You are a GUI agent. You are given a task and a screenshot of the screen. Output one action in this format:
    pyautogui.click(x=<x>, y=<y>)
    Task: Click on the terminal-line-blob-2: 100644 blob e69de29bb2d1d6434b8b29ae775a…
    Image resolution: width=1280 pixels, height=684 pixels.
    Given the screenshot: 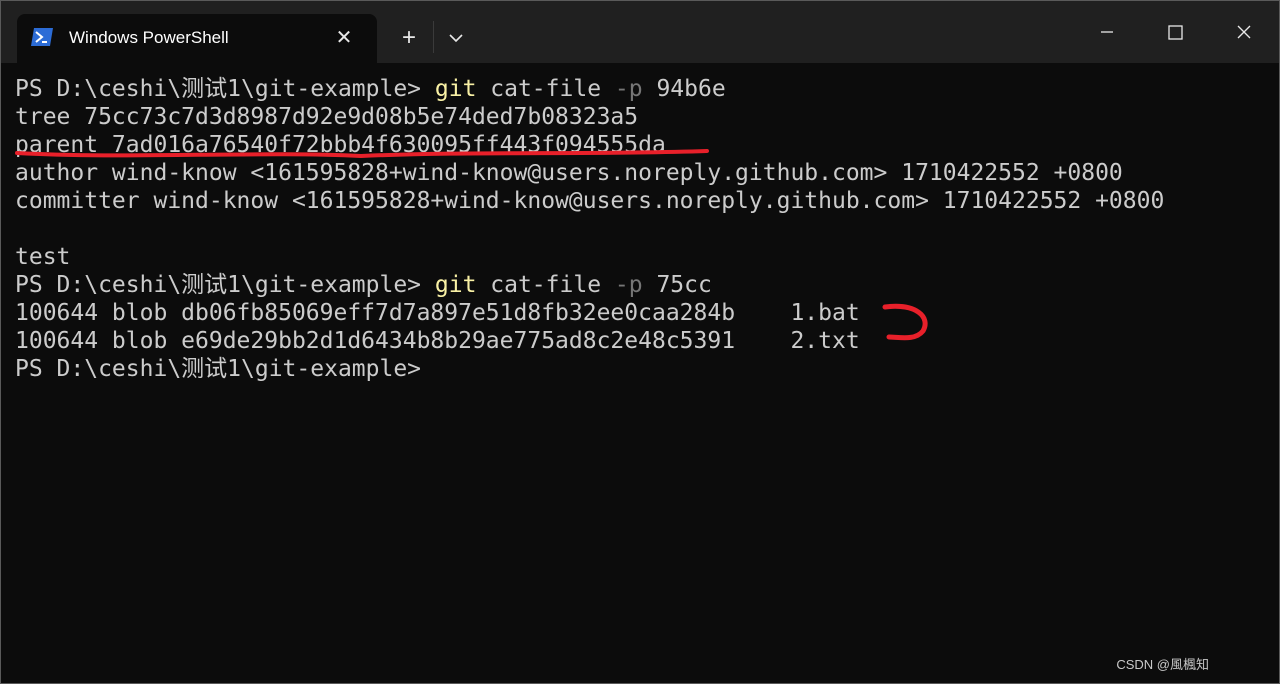 What is the action you would take?
    pyautogui.click(x=437, y=341)
    